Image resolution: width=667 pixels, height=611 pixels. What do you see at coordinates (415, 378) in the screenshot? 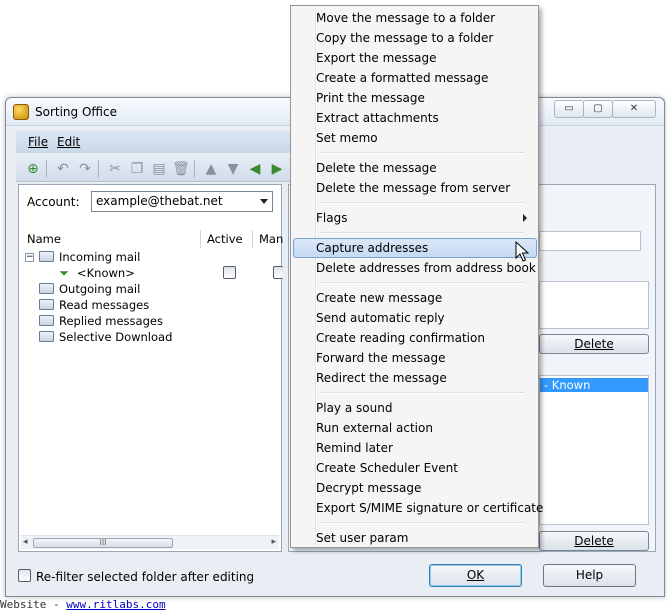
I see `menu-item-redirect: Redirect the message` at bounding box center [415, 378].